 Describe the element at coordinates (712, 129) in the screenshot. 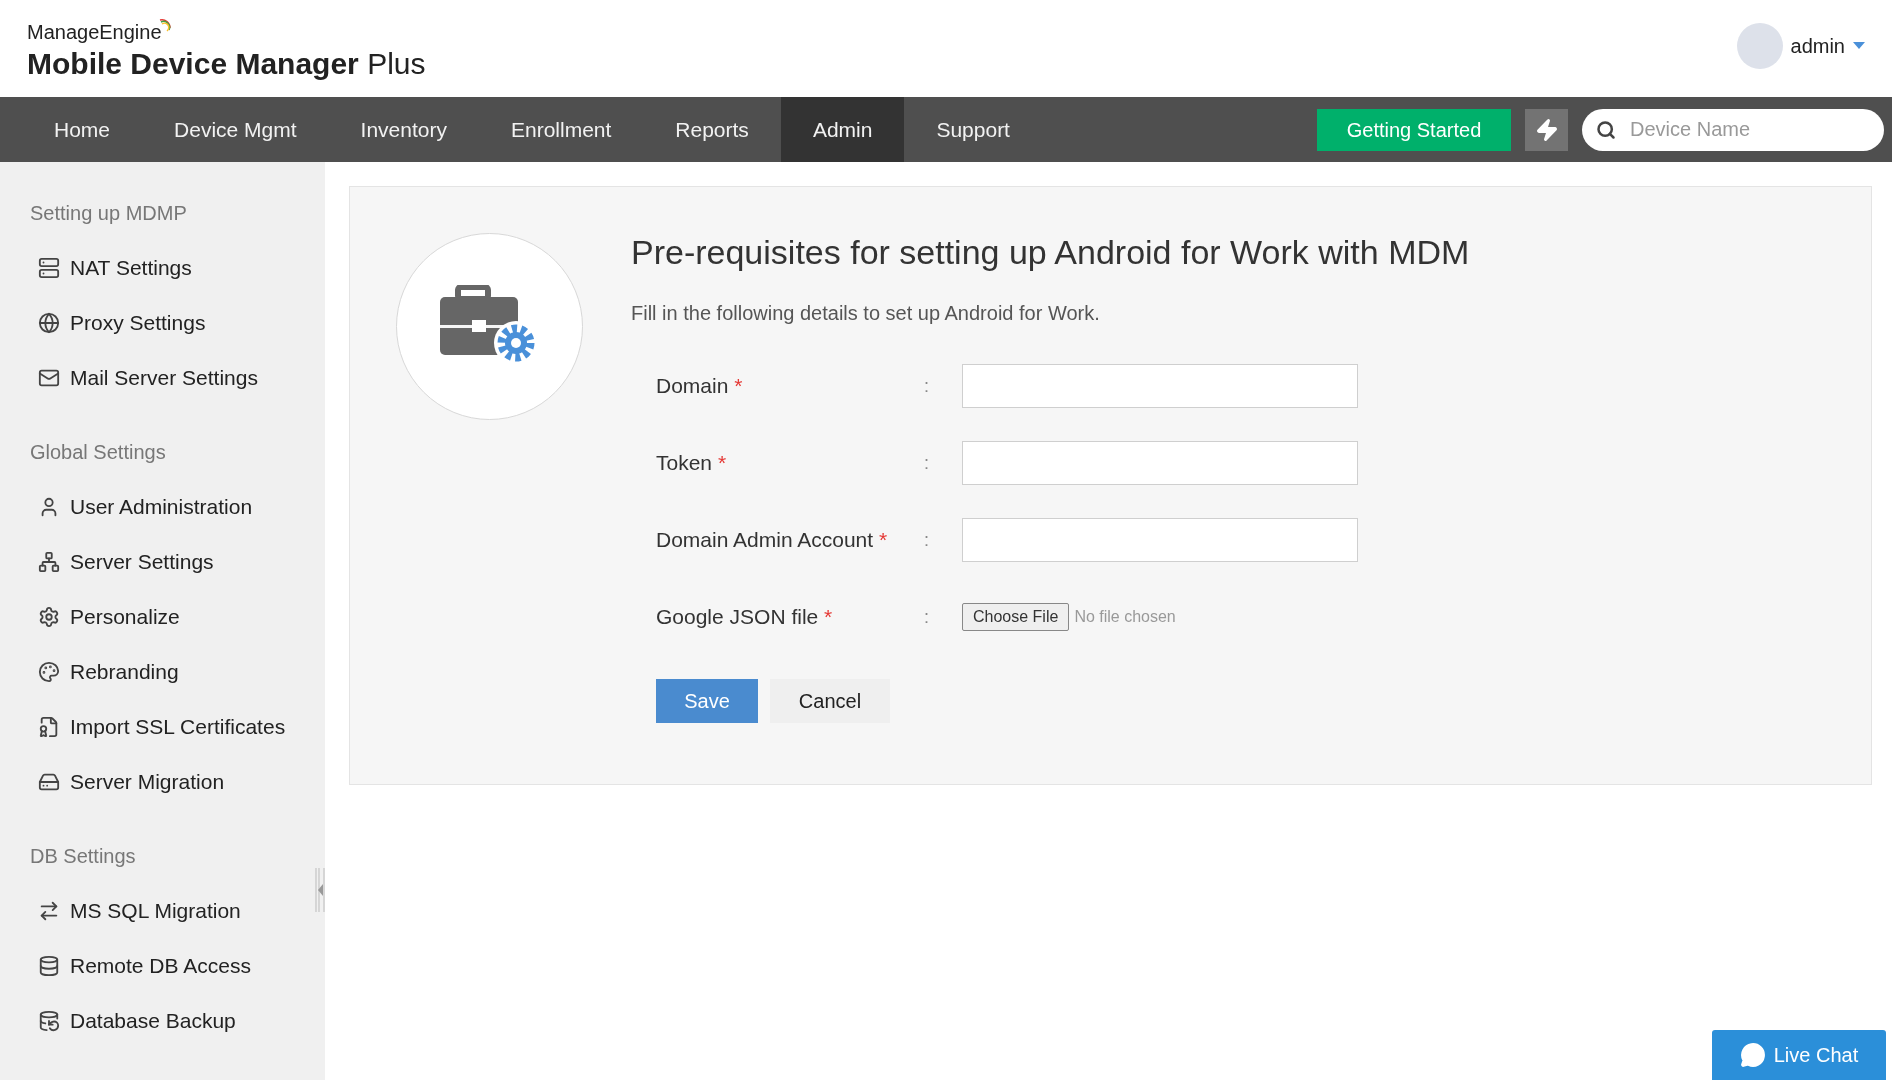

I see `nav-tab: Reports` at that location.